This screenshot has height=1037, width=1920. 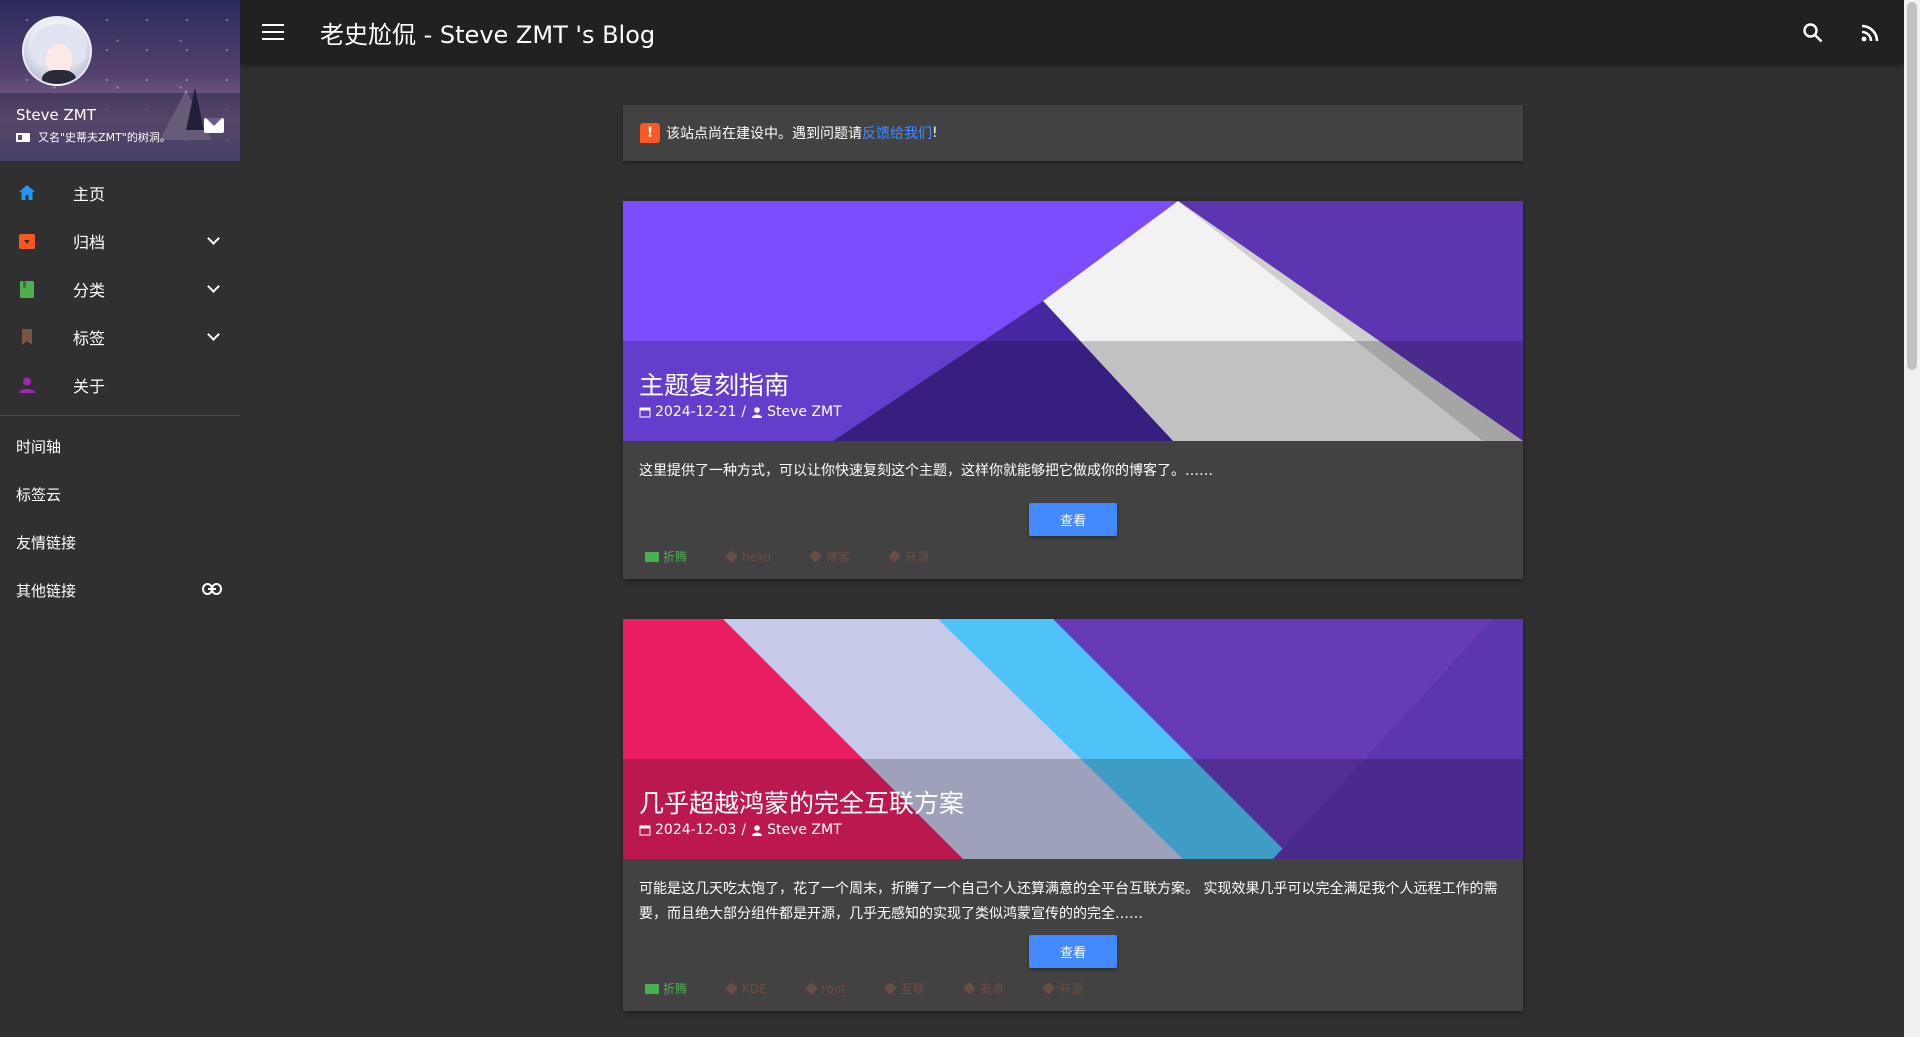 I want to click on avatar, so click(x=57, y=51).